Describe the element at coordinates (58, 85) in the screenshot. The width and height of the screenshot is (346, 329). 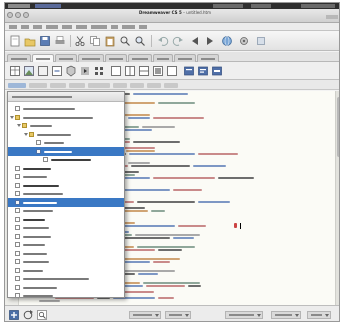
I see `tab-scripts` at that location.